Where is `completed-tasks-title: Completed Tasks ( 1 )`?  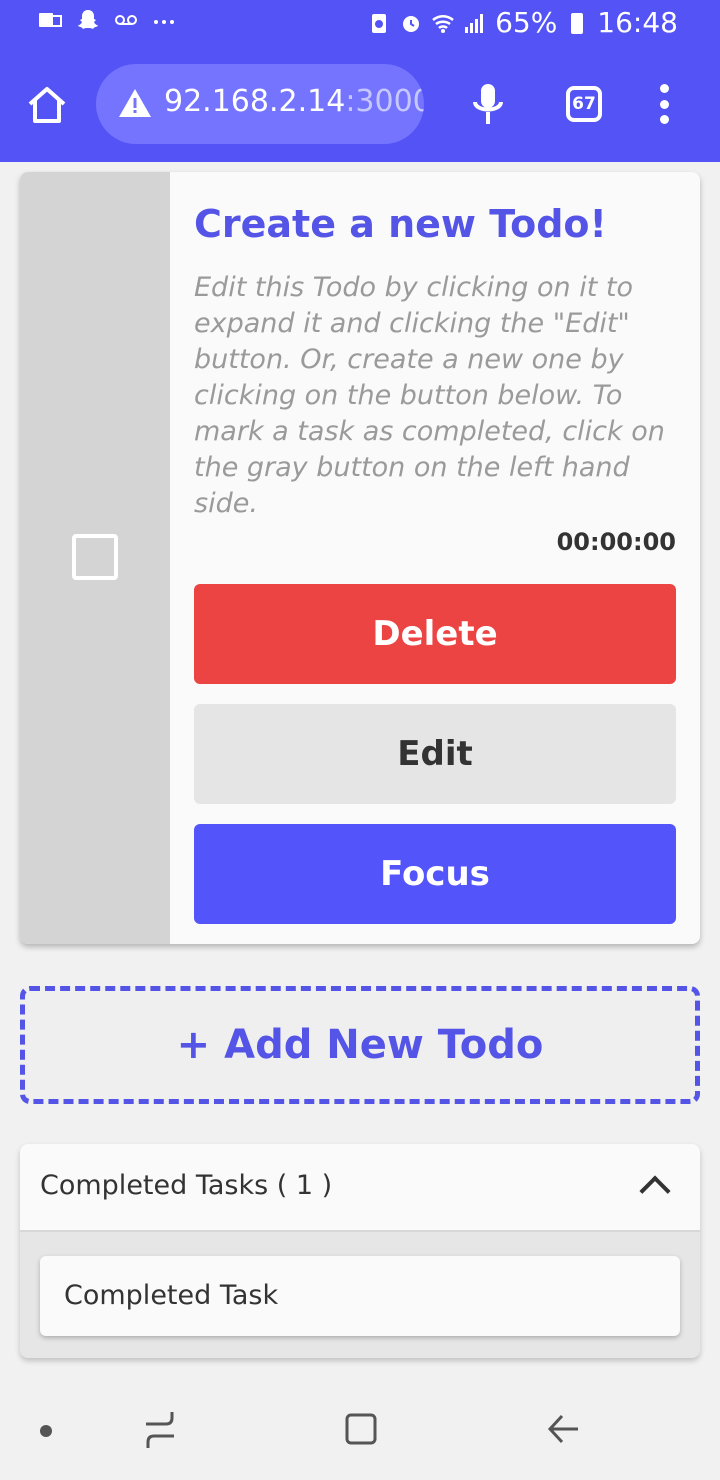 completed-tasks-title: Completed Tasks ( 1 ) is located at coordinates (186, 1185).